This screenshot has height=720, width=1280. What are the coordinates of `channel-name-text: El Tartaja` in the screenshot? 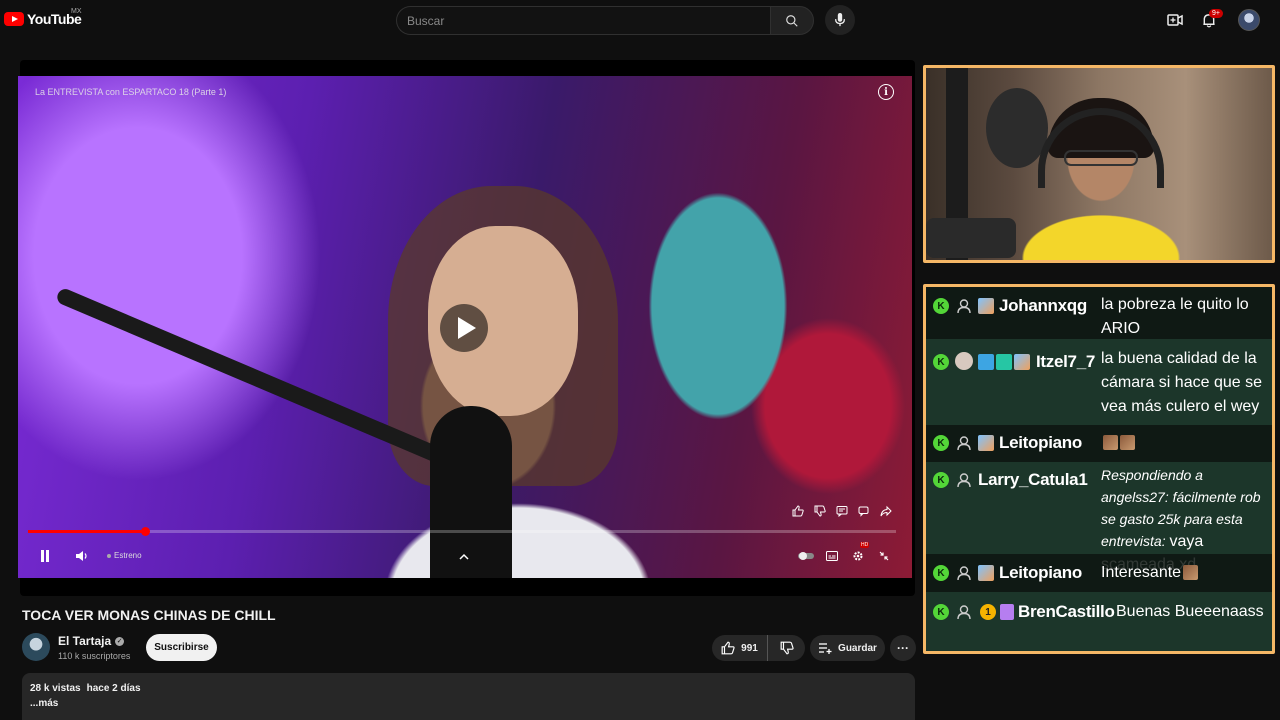 It's located at (85, 641).